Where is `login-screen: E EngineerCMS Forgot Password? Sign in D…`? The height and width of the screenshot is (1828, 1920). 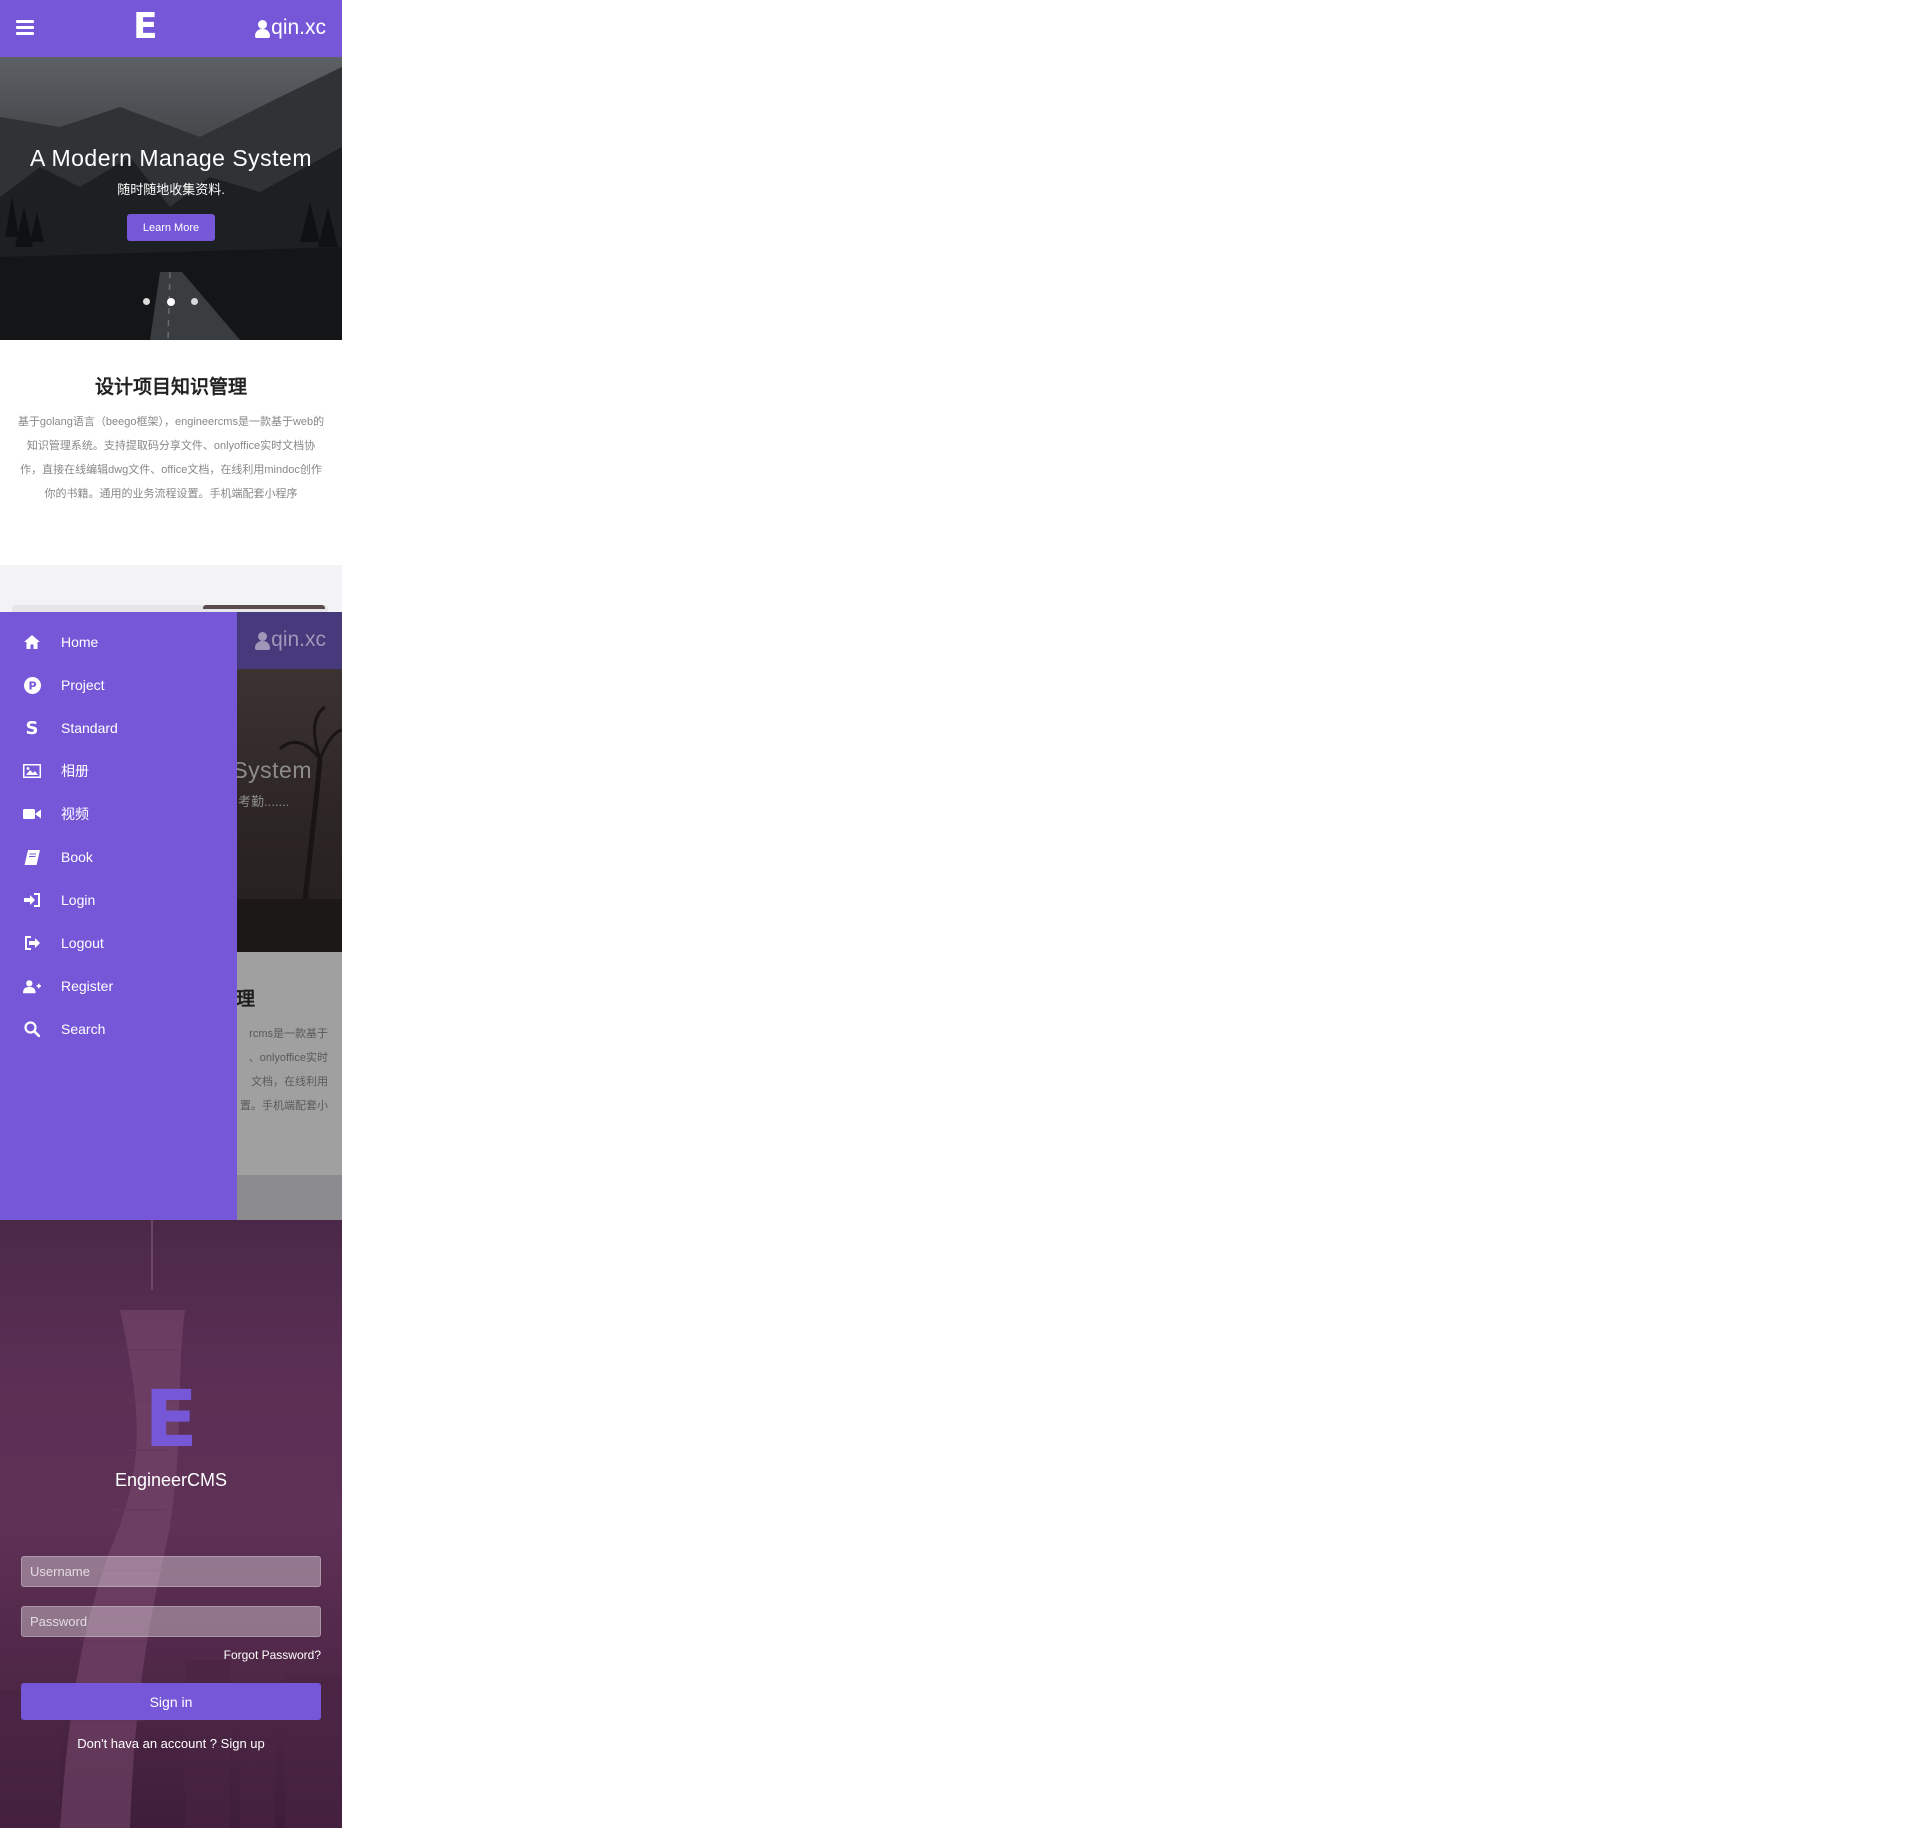
login-screen: E EngineerCMS Forgot Password? Sign in D… is located at coordinates (171, 1524).